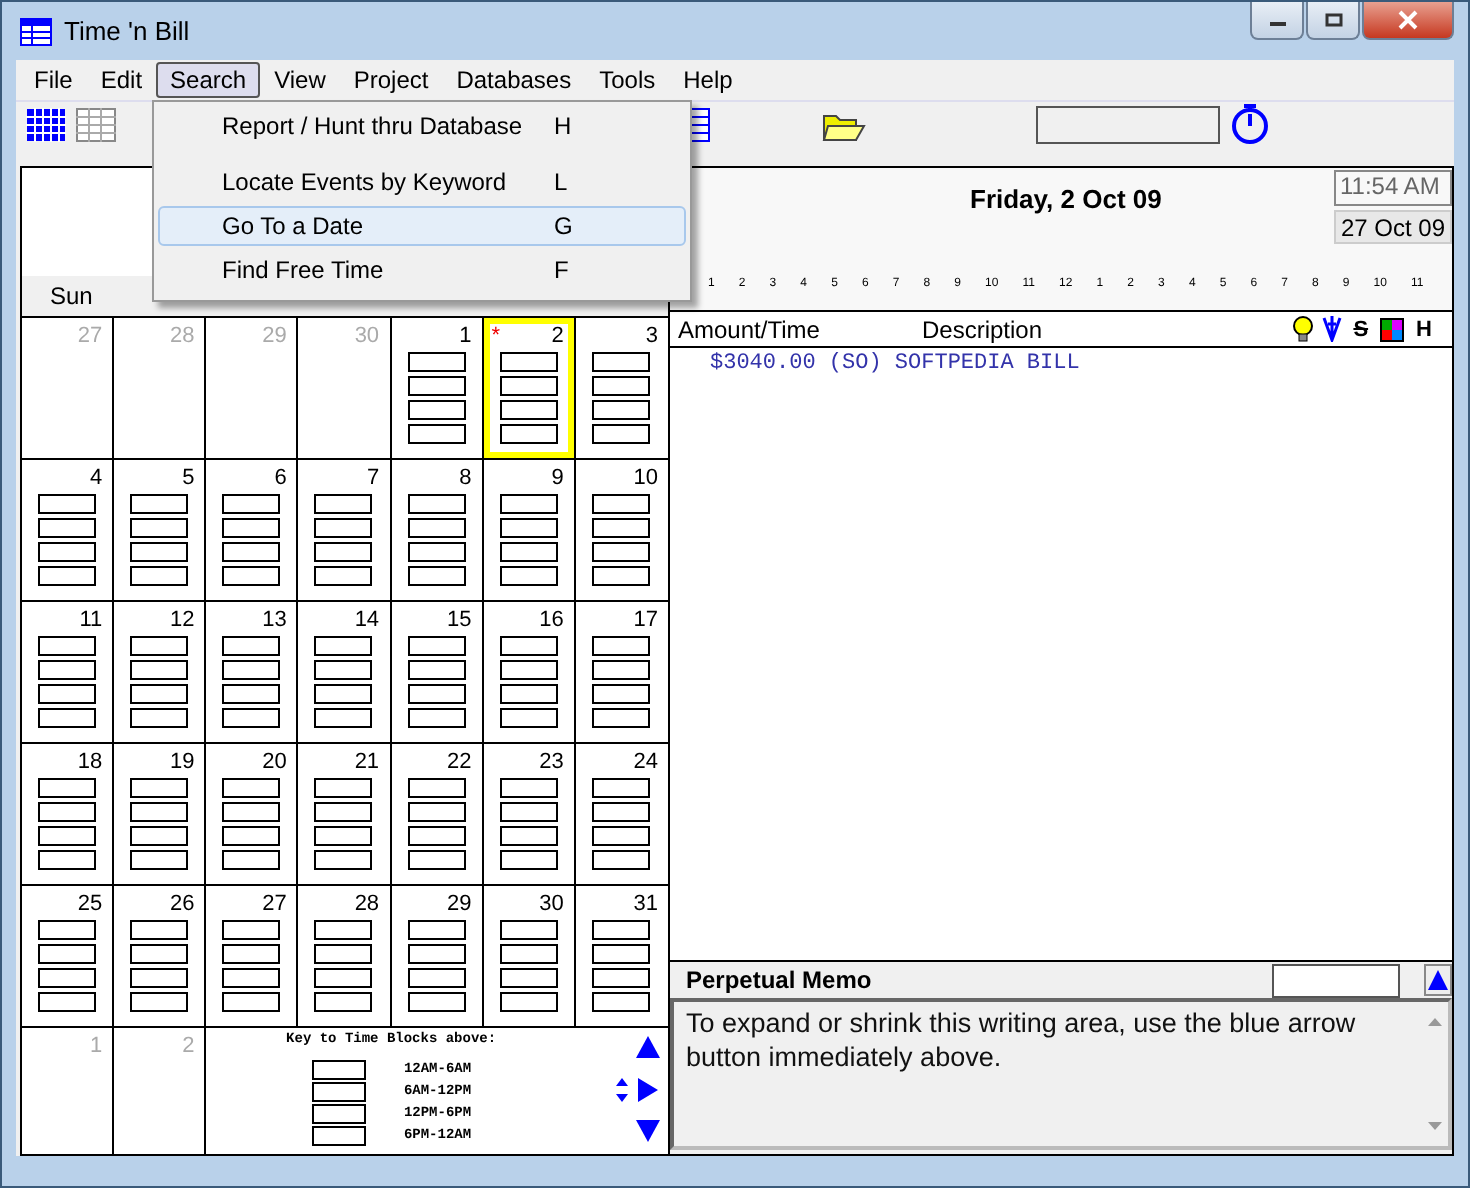 This screenshot has width=1470, height=1188. Describe the element at coordinates (1424, 329) in the screenshot. I see `column-header: H` at that location.